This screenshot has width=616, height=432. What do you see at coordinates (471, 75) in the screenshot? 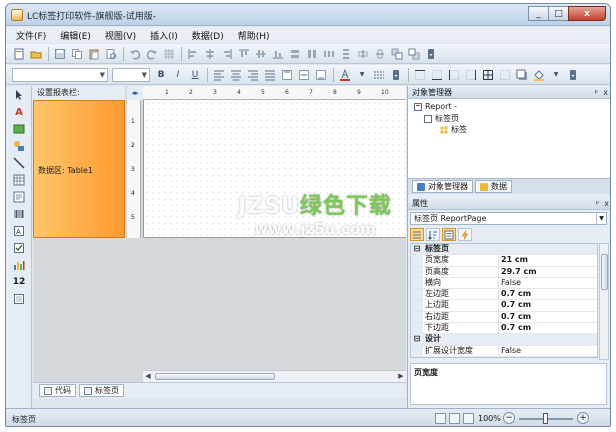
I see `border-right-icon` at bounding box center [471, 75].